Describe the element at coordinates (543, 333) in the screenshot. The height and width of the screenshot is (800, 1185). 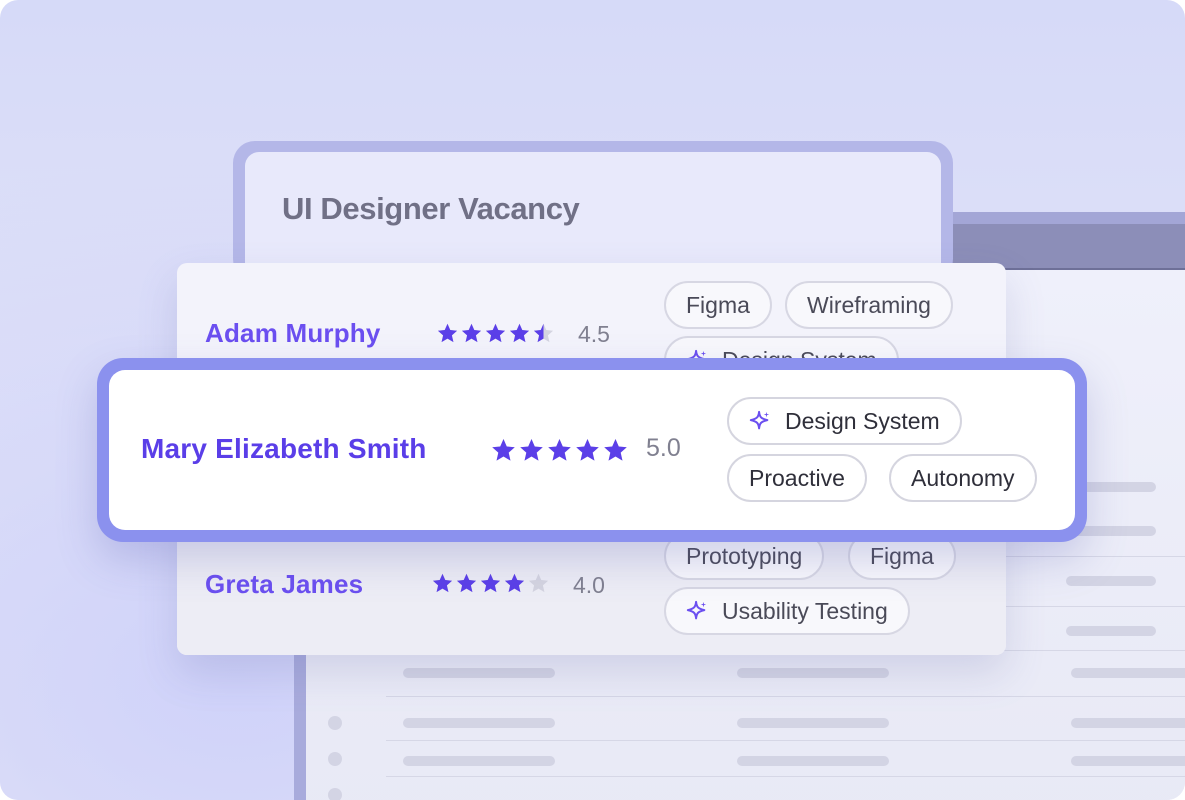
I see `star-half-icon` at that location.